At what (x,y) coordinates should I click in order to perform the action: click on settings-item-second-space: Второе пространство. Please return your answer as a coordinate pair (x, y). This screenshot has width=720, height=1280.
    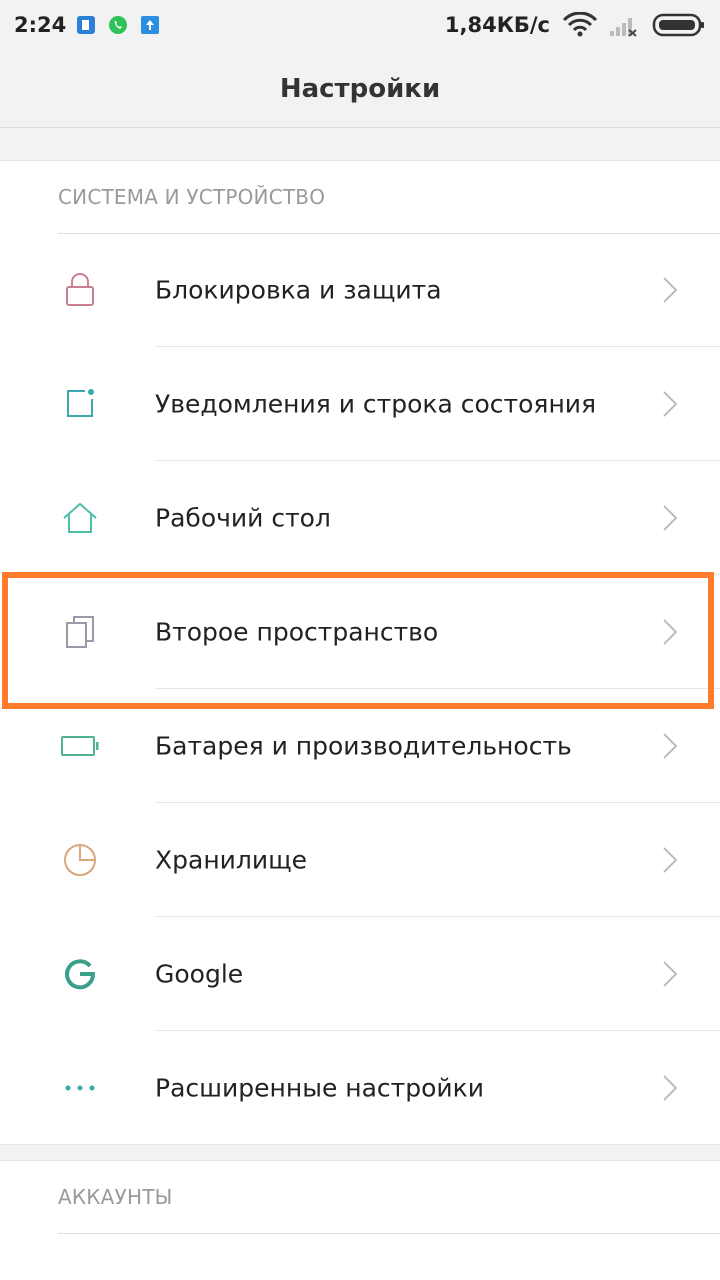
    Looking at the image, I should click on (360, 632).